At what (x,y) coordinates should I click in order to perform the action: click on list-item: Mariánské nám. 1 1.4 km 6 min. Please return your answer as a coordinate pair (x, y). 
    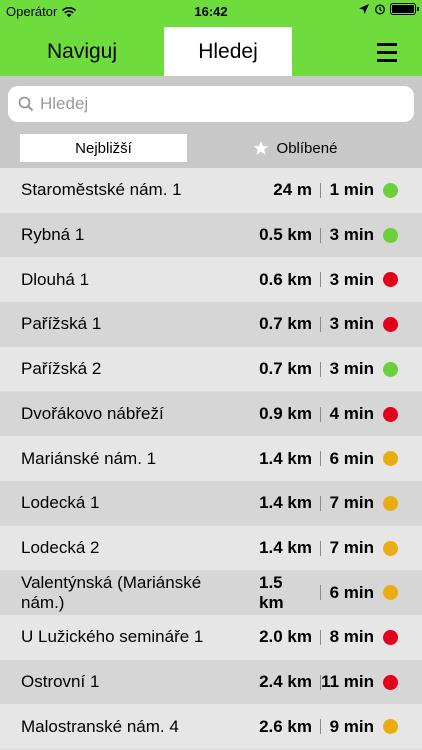
    Looking at the image, I should click on (211, 458).